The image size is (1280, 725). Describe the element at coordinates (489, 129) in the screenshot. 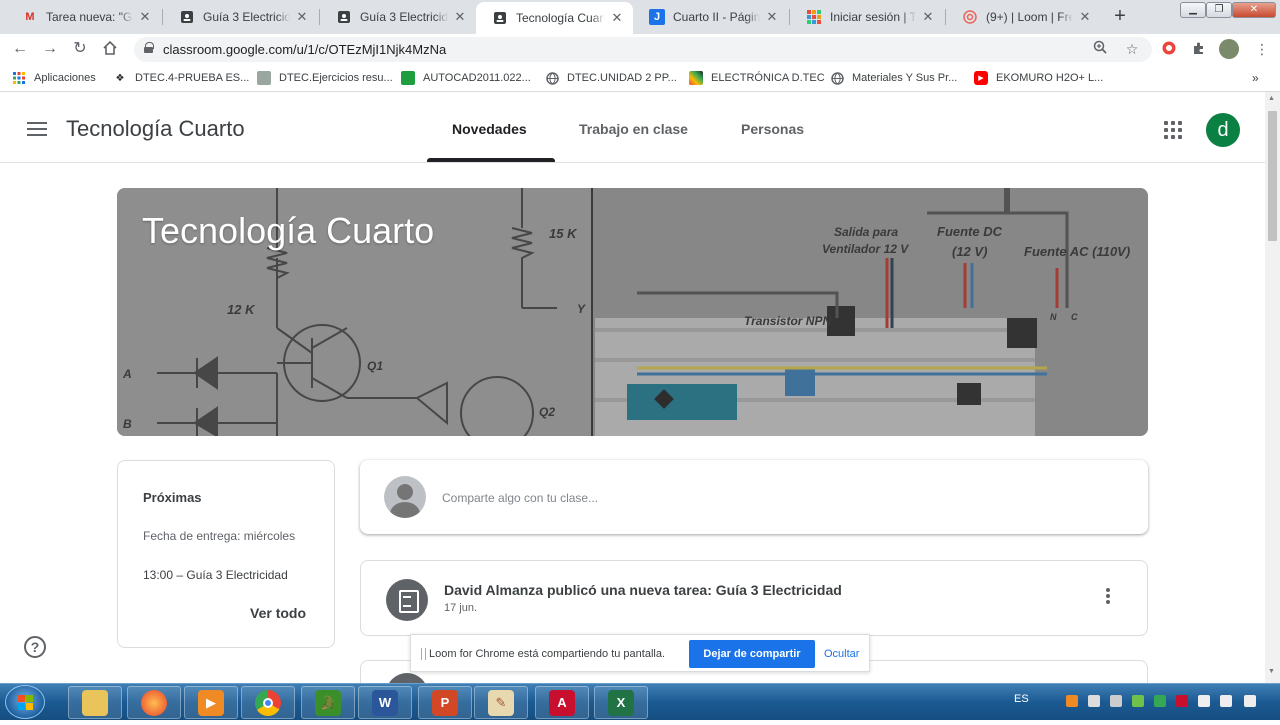

I see `tab-novedades: Novedades` at that location.